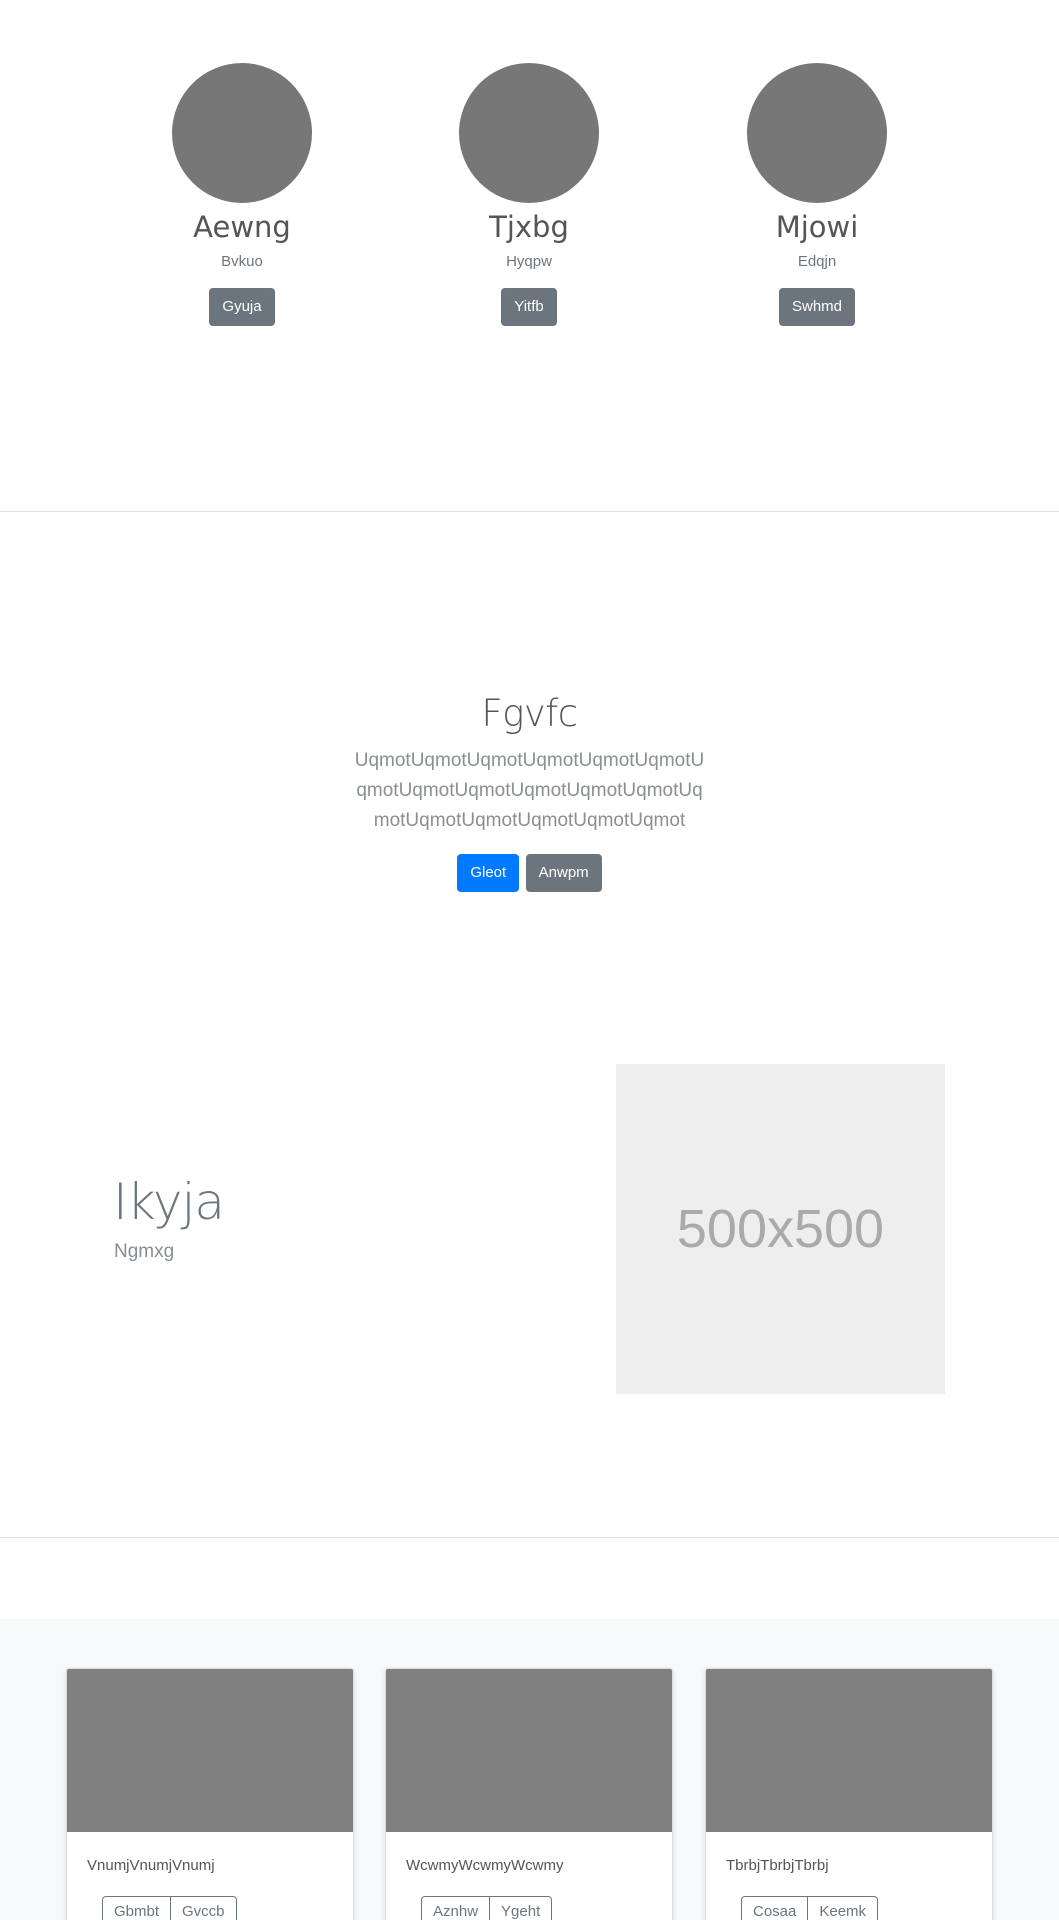 The image size is (1059, 1920). What do you see at coordinates (204, 1908) in the screenshot?
I see `card-button-right: Gvccb` at bounding box center [204, 1908].